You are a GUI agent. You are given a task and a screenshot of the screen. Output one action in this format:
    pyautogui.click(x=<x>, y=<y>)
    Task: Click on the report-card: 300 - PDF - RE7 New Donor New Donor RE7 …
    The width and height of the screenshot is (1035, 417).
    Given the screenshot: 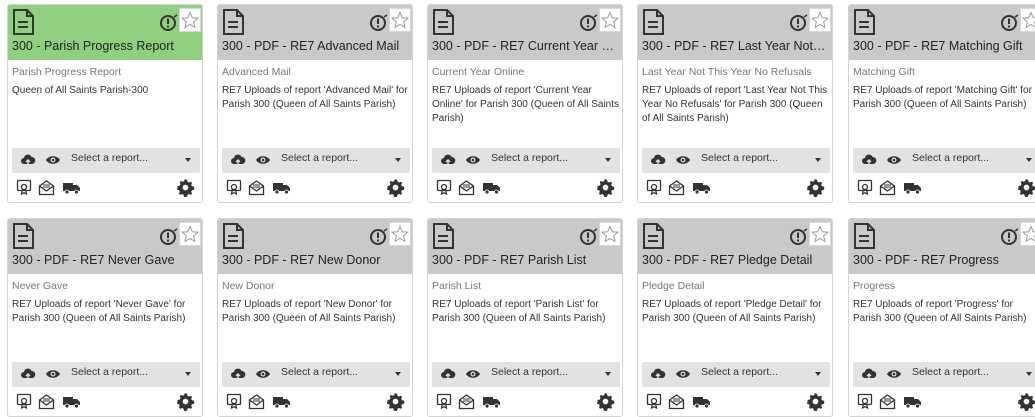 What is the action you would take?
    pyautogui.click(x=315, y=317)
    